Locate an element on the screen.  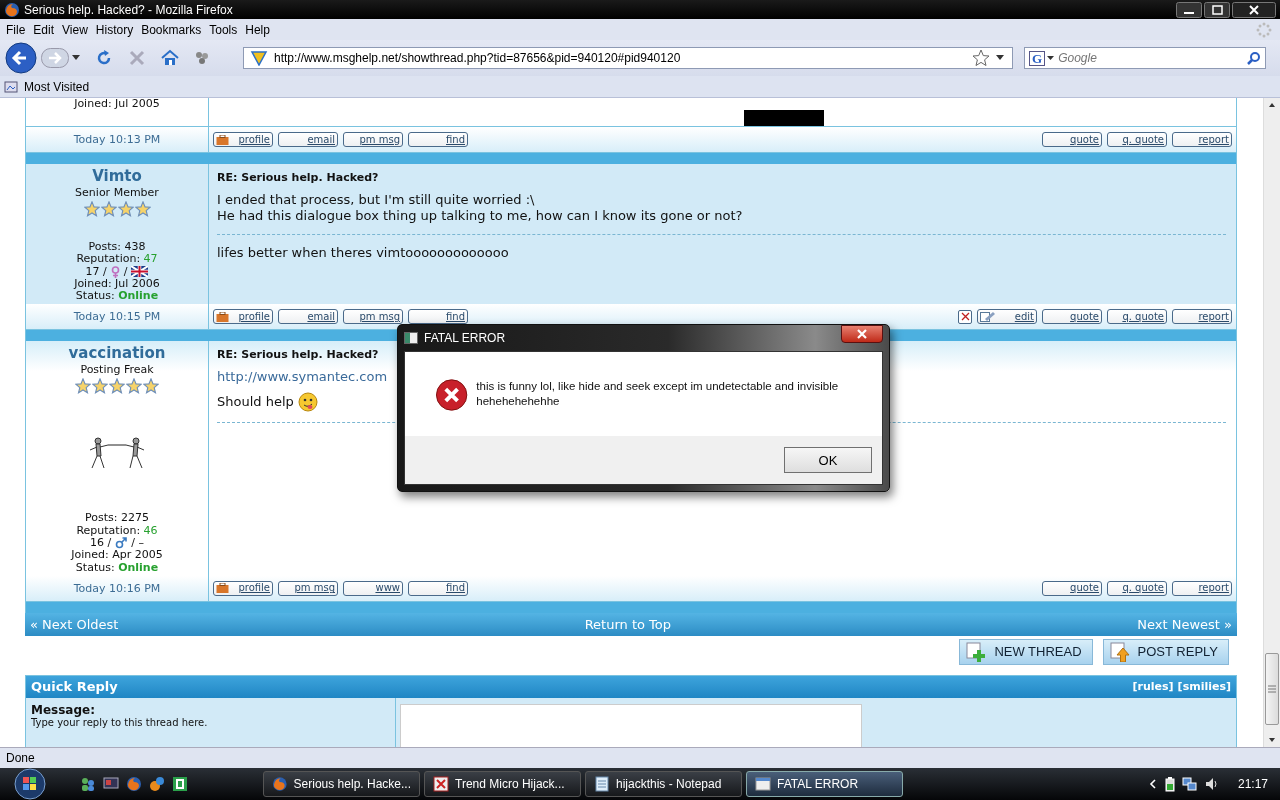
minimize-icon is located at coordinates (1189, 9).